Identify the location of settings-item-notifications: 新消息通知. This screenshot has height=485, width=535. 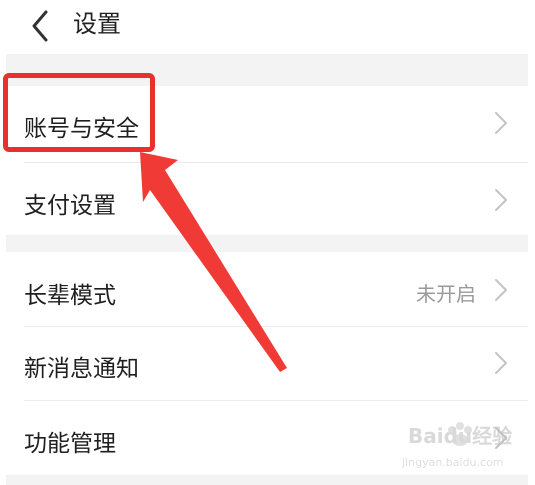
(267, 363).